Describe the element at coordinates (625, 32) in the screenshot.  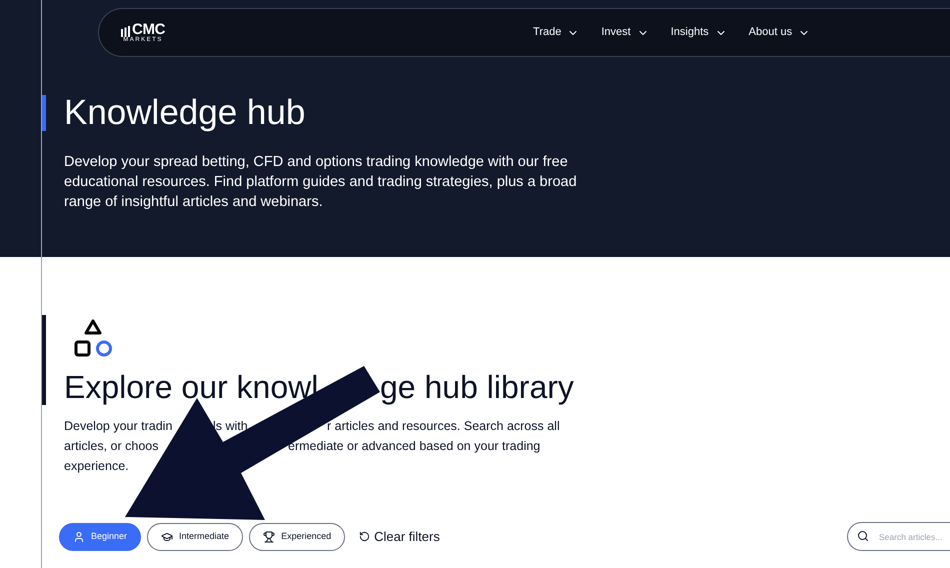
I see `nav-menu-item: Invest` at that location.